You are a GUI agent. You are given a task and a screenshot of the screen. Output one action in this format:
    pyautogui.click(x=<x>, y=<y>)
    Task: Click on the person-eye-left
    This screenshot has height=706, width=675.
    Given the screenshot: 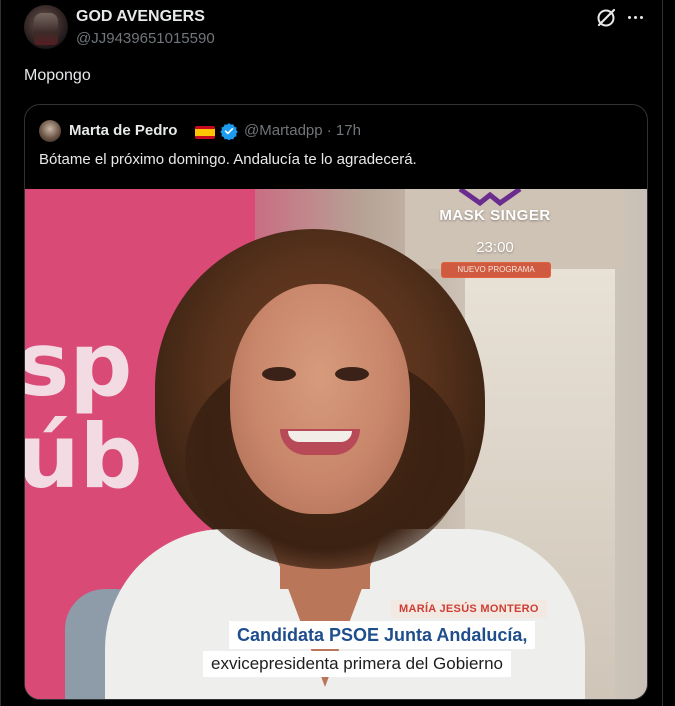 What is the action you would take?
    pyautogui.click(x=279, y=374)
    